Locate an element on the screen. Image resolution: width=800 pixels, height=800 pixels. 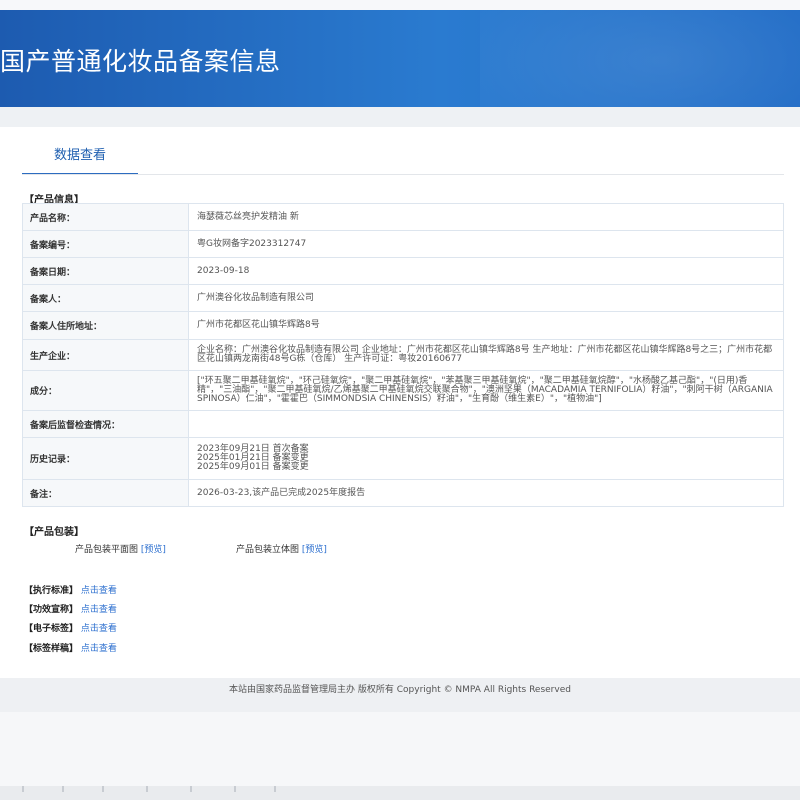
info-row-remark: 备注： 2026-03-23,该产品已完成2025年度报告 is located at coordinates (403, 493).